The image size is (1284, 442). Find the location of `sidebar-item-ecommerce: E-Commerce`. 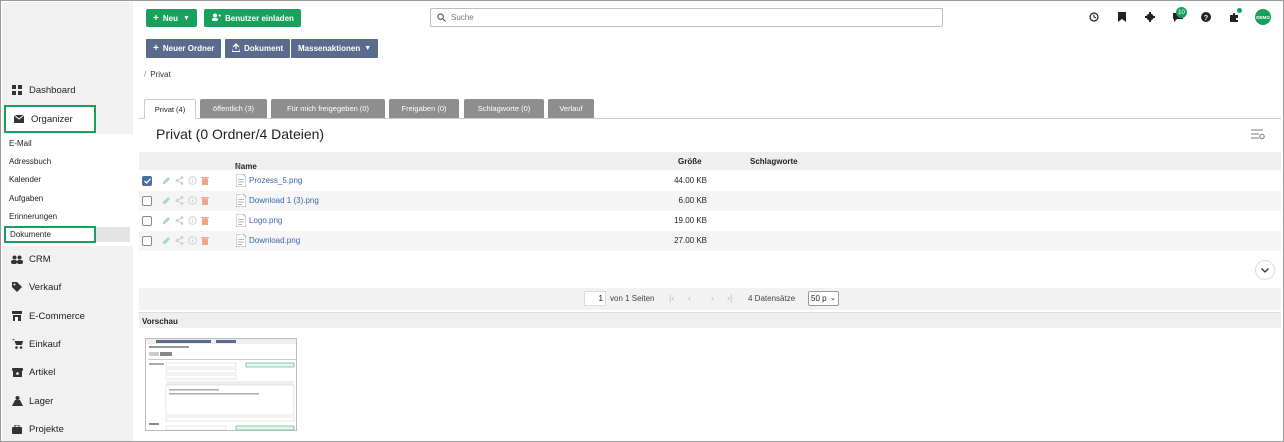

sidebar-item-ecommerce: E-Commerce is located at coordinates (67, 316).